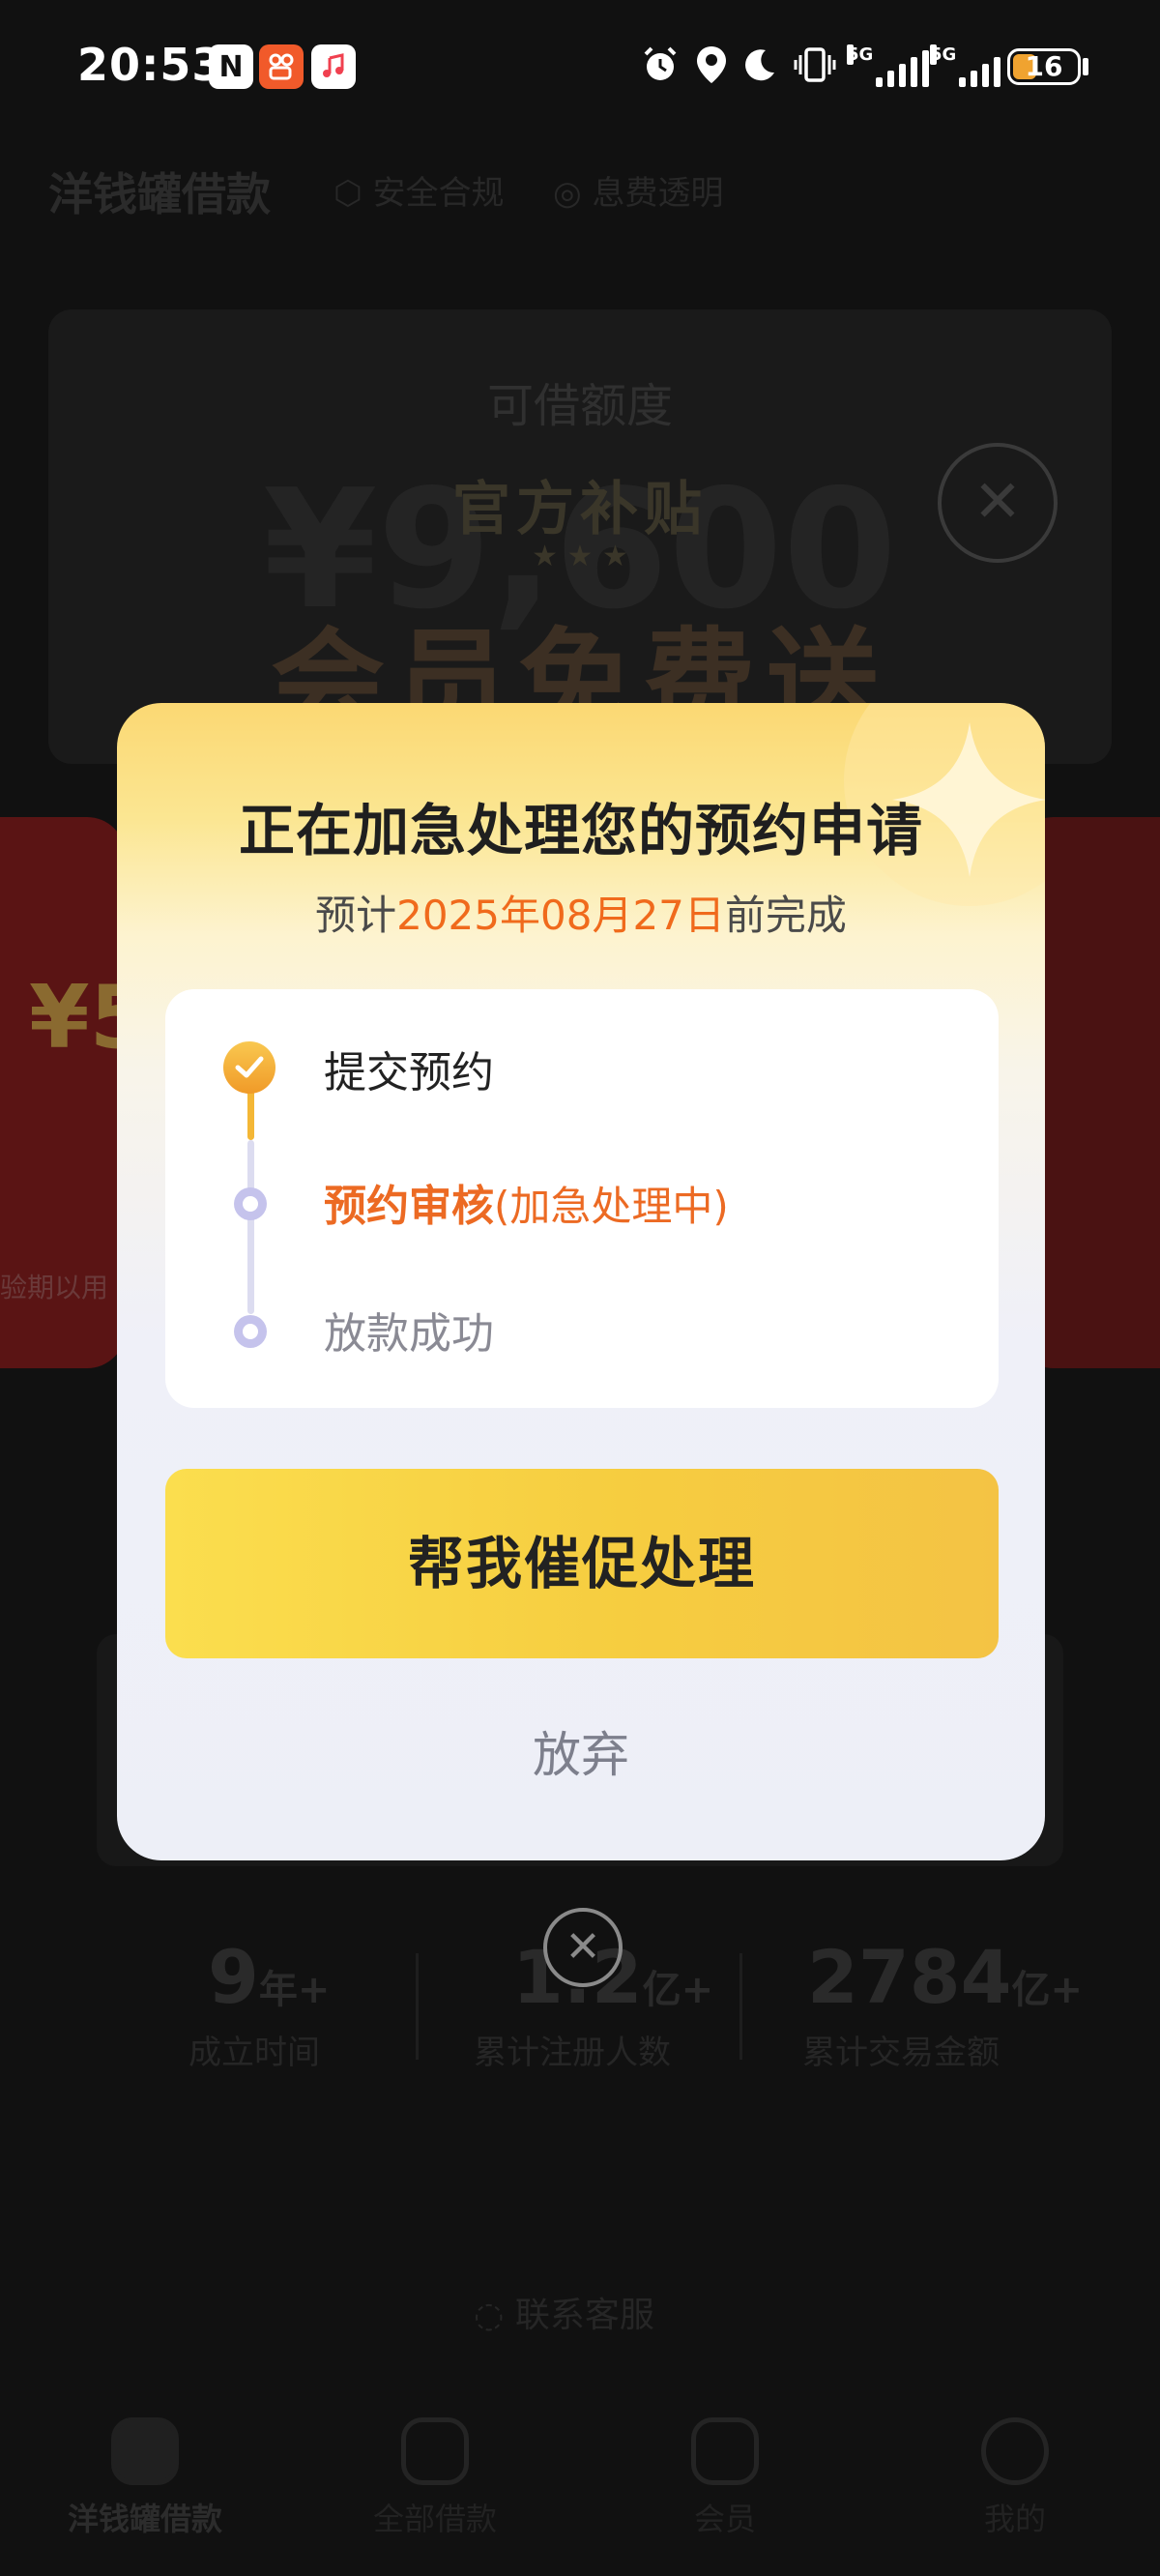  Describe the element at coordinates (711, 65) in the screenshot. I see `location-icon` at that location.